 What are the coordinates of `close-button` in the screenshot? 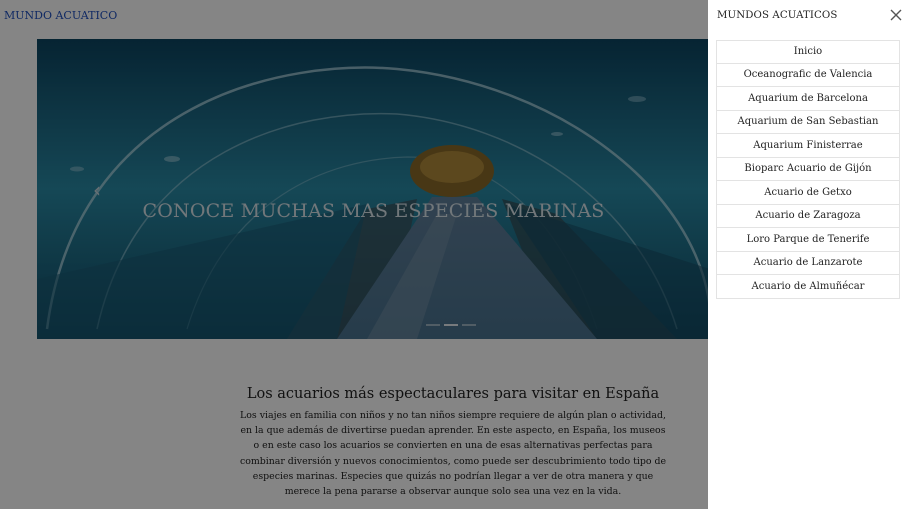 It's located at (896, 15).